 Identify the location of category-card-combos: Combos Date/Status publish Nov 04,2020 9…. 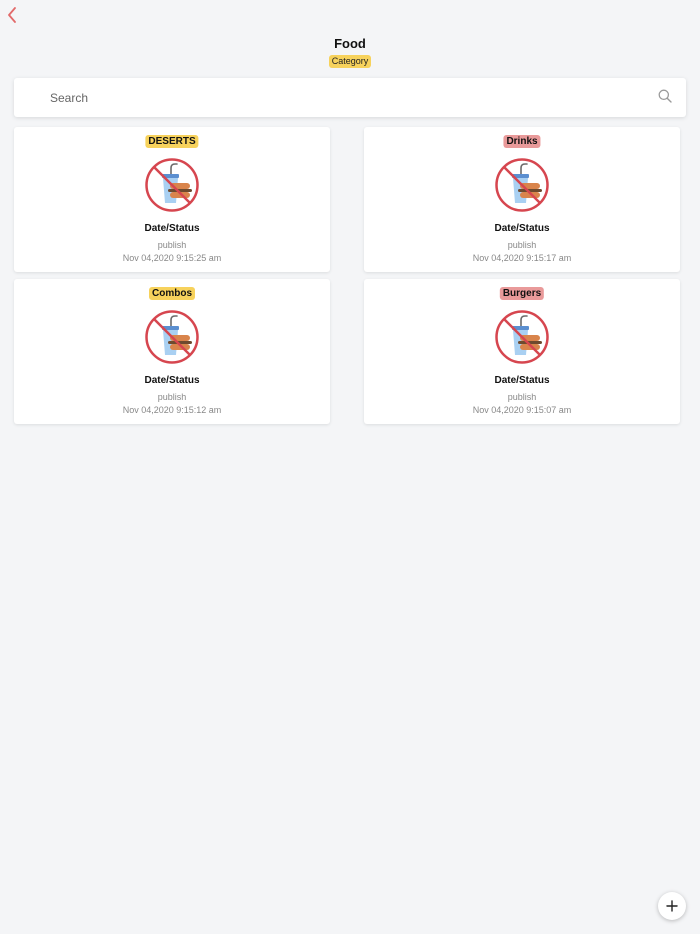
(172, 351).